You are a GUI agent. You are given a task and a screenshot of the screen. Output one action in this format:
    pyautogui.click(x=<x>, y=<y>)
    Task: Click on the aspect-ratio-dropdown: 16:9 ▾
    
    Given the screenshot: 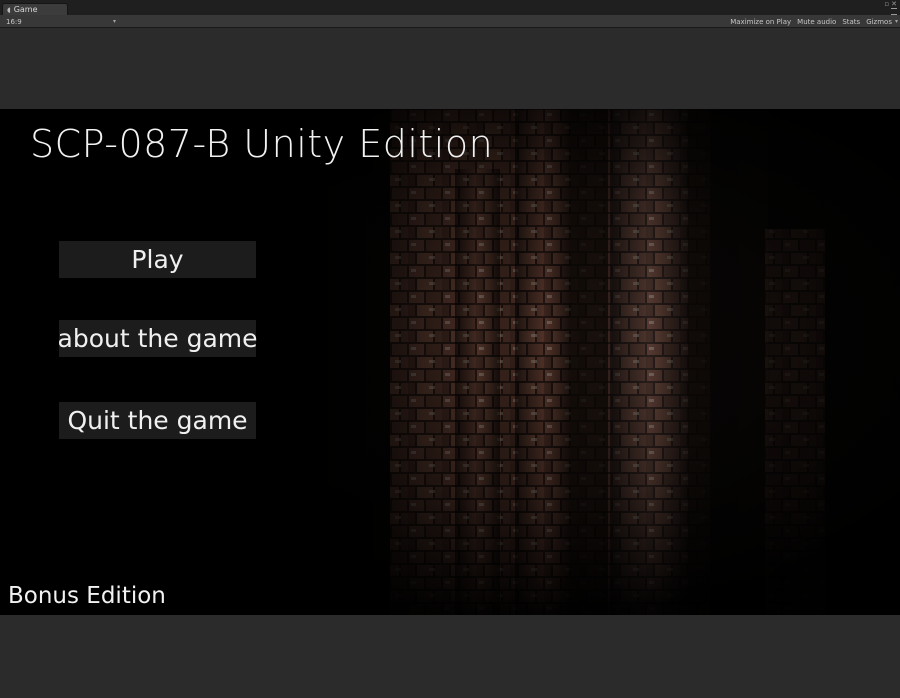 What is the action you would take?
    pyautogui.click(x=61, y=21)
    